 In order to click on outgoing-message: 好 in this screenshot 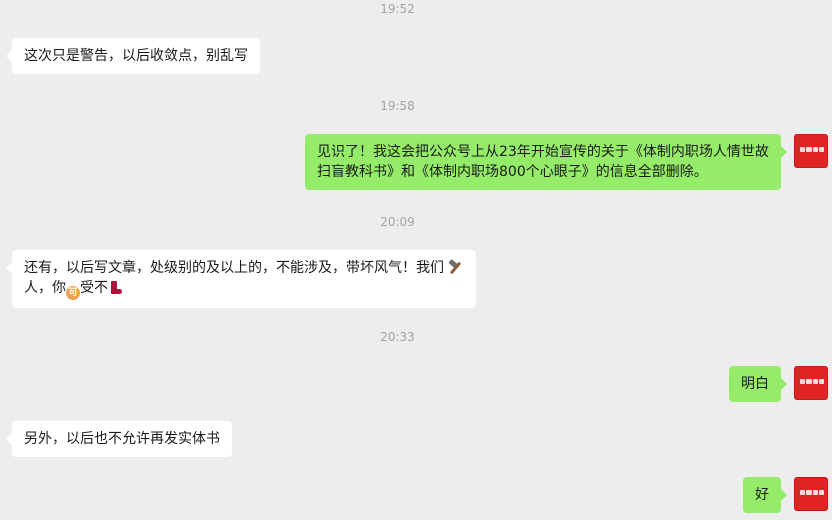, I will do `click(765, 495)`.